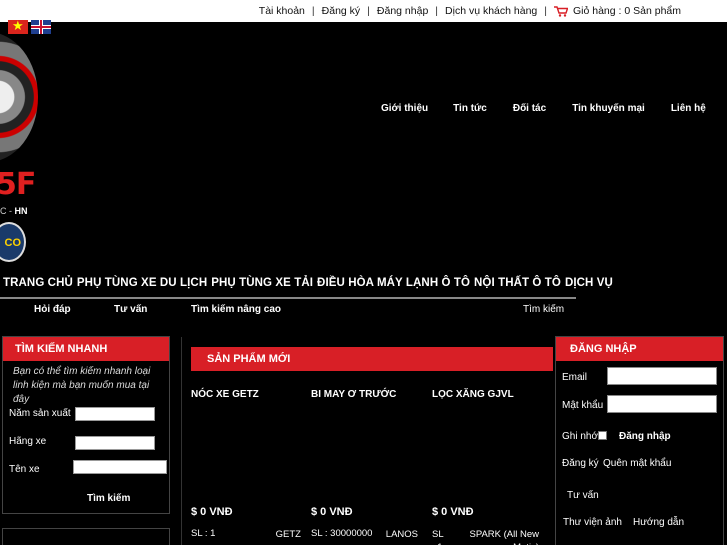 The width and height of the screenshot is (727, 545). Describe the element at coordinates (130, 309) in the screenshot. I see `sub-nav-consult: Tư vấn` at that location.